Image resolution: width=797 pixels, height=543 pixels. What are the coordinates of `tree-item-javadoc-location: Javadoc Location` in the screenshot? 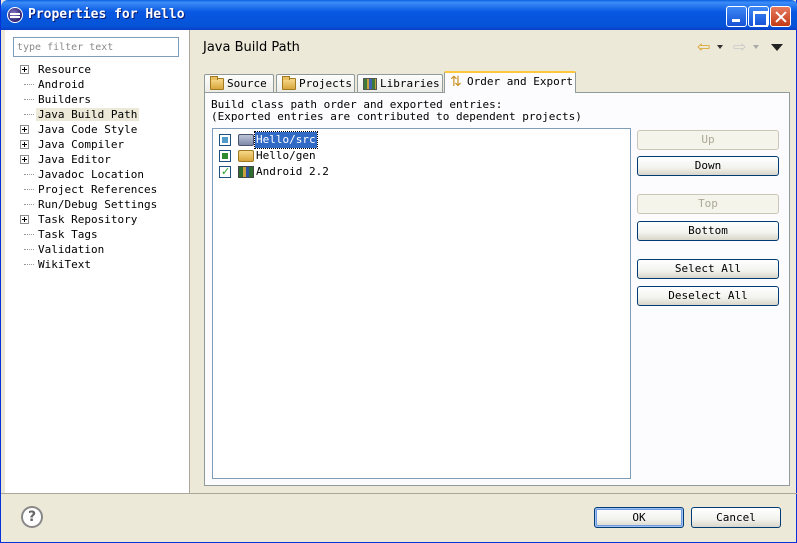 It's located at (89, 174).